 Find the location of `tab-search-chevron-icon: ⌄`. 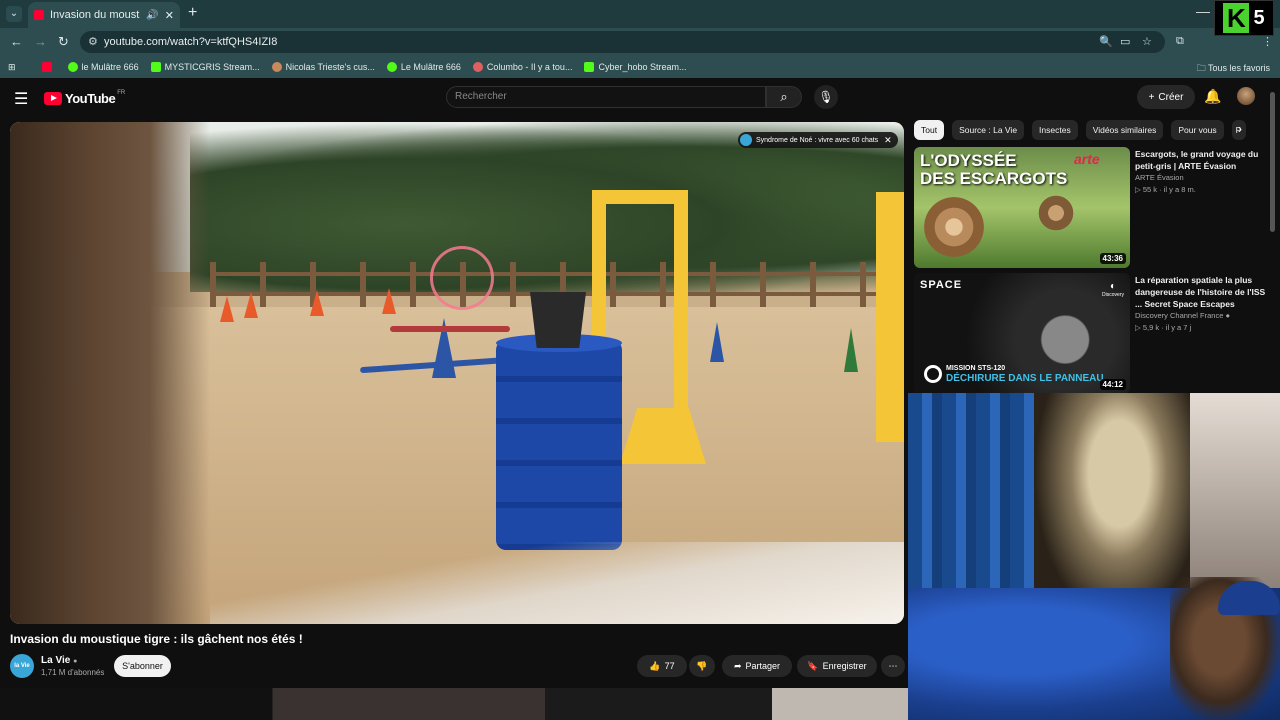

tab-search-chevron-icon: ⌄ is located at coordinates (14, 14).